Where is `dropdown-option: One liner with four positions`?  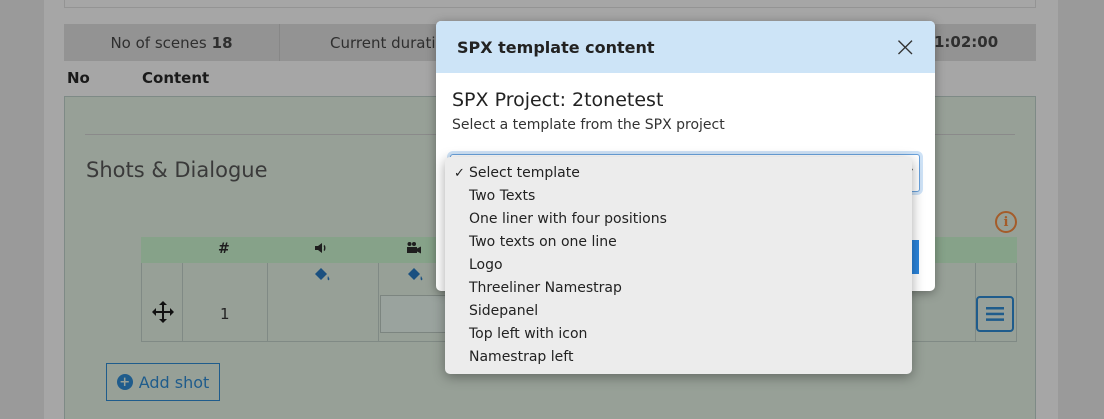 dropdown-option: One liner with four positions is located at coordinates (678, 219).